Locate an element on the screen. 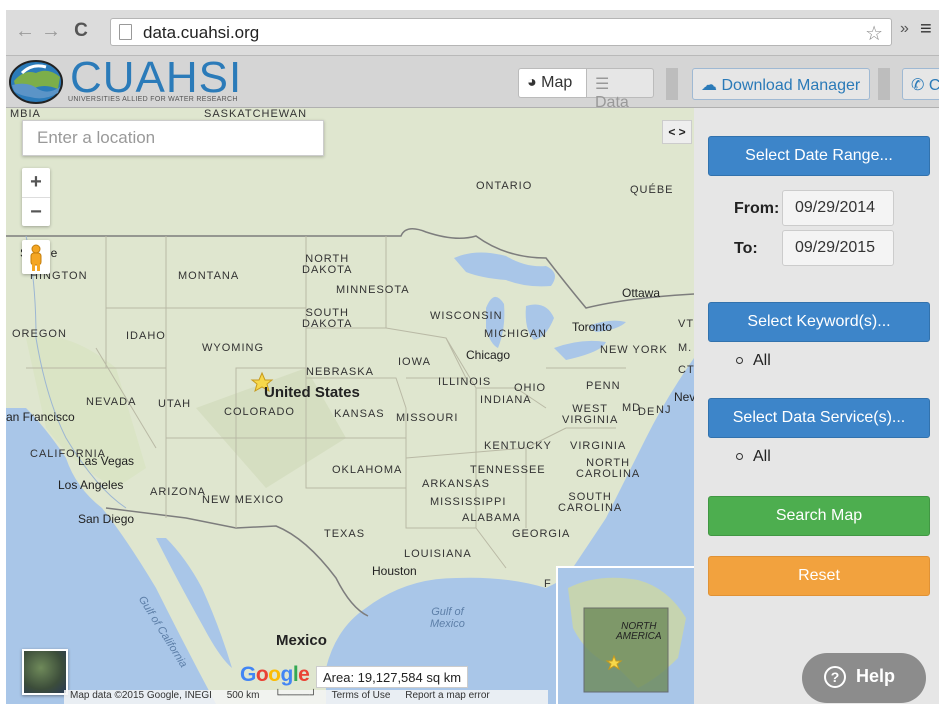 The image size is (939, 704). keywords-list-item: All is located at coordinates (753, 361).